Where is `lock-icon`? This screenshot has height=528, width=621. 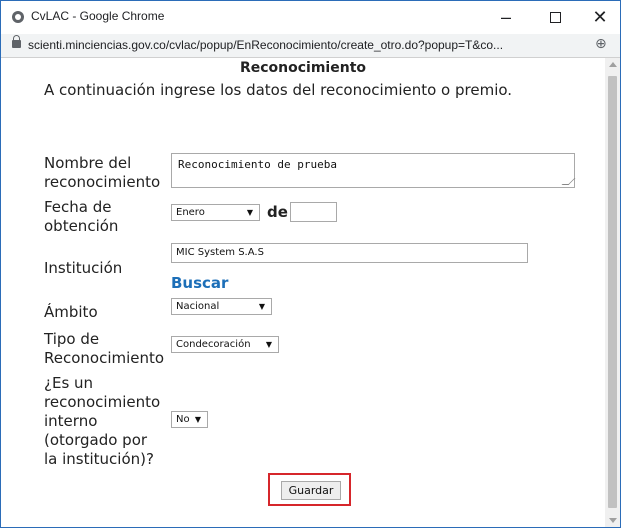
lock-icon is located at coordinates (16, 41).